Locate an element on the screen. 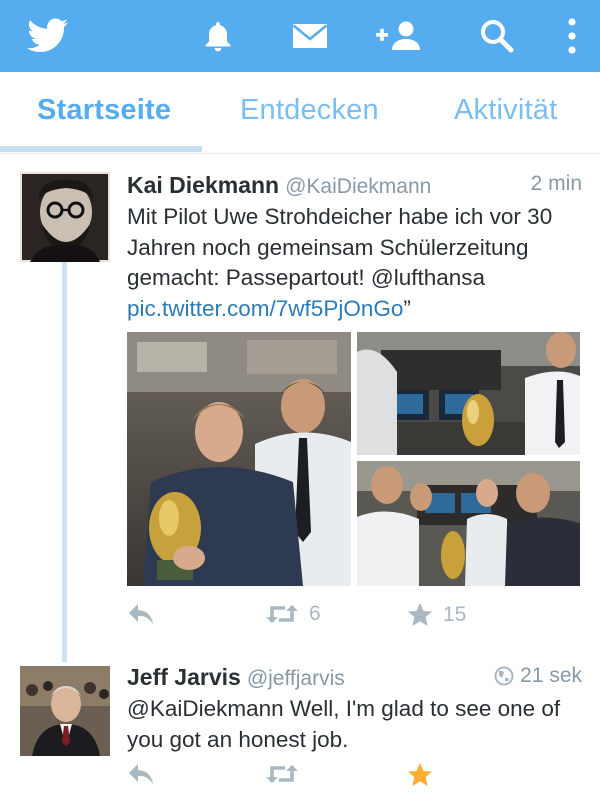 Image resolution: width=600 pixels, height=803 pixels. globe-icon is located at coordinates (504, 676).